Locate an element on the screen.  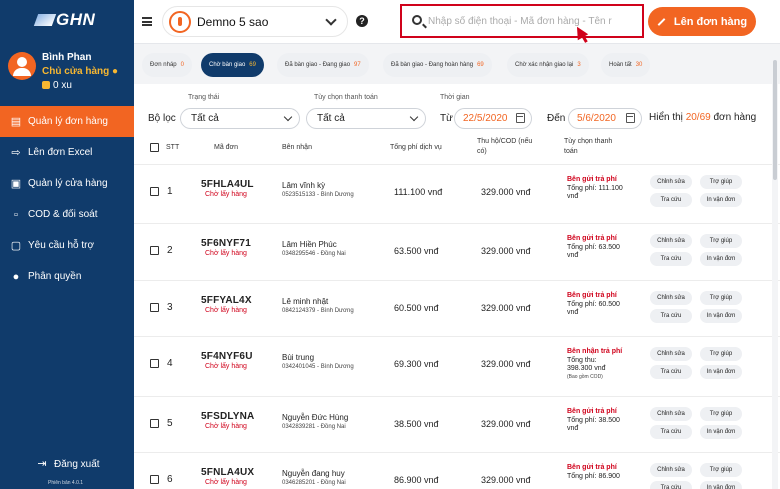
store-select: Demno 5 sao is located at coordinates (255, 21).